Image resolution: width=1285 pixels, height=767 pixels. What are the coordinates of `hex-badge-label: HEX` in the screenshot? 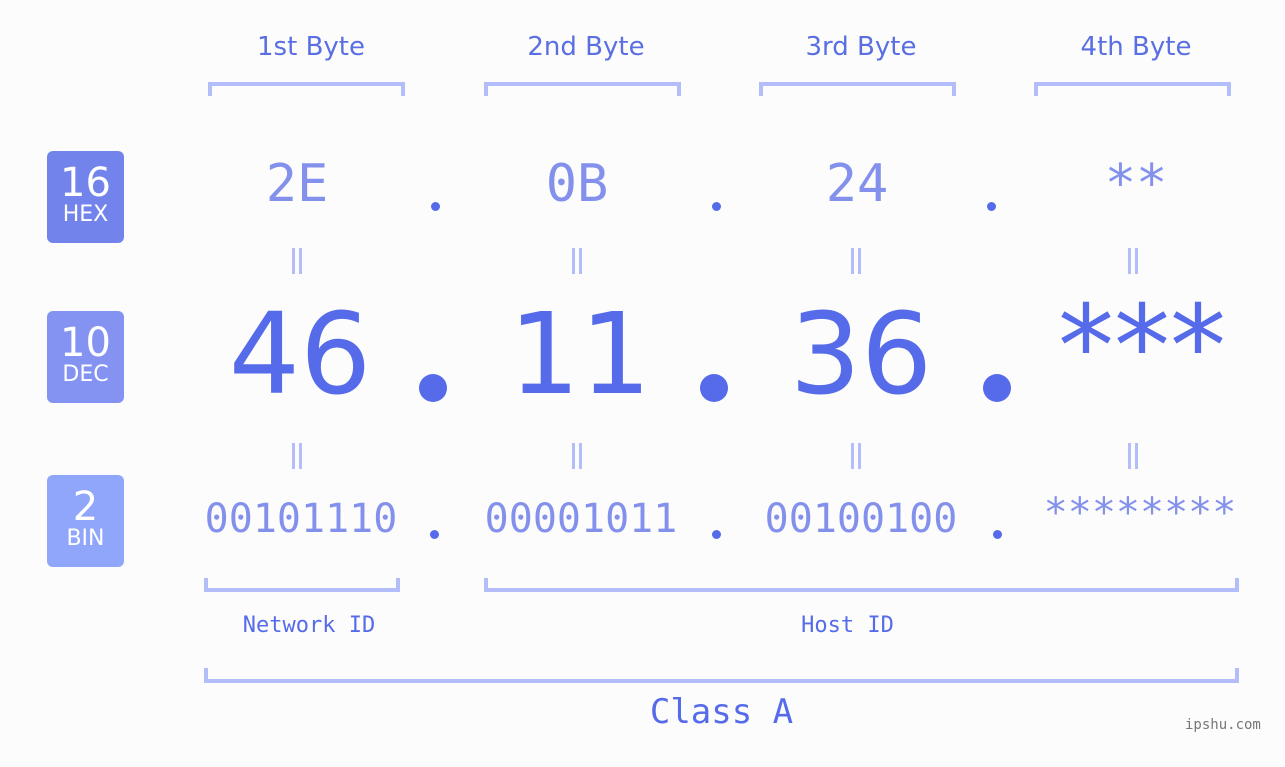 It's located at (85, 214).